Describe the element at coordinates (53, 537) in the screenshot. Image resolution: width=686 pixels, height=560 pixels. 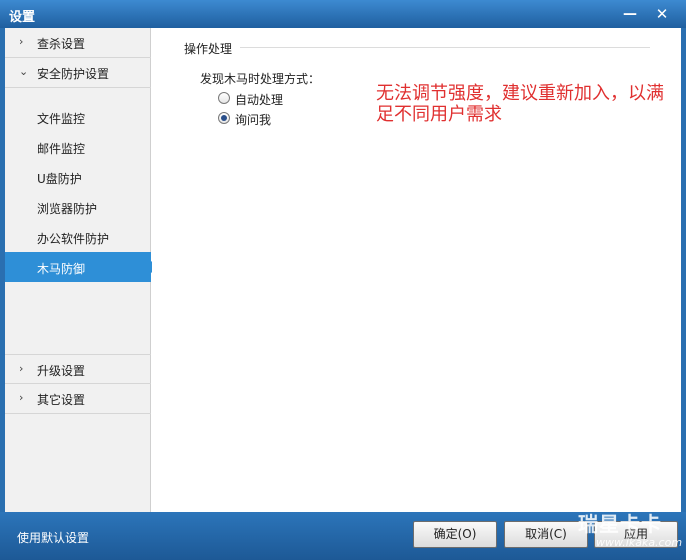
I see `use-default-settings-link: 使用默认设置` at that location.